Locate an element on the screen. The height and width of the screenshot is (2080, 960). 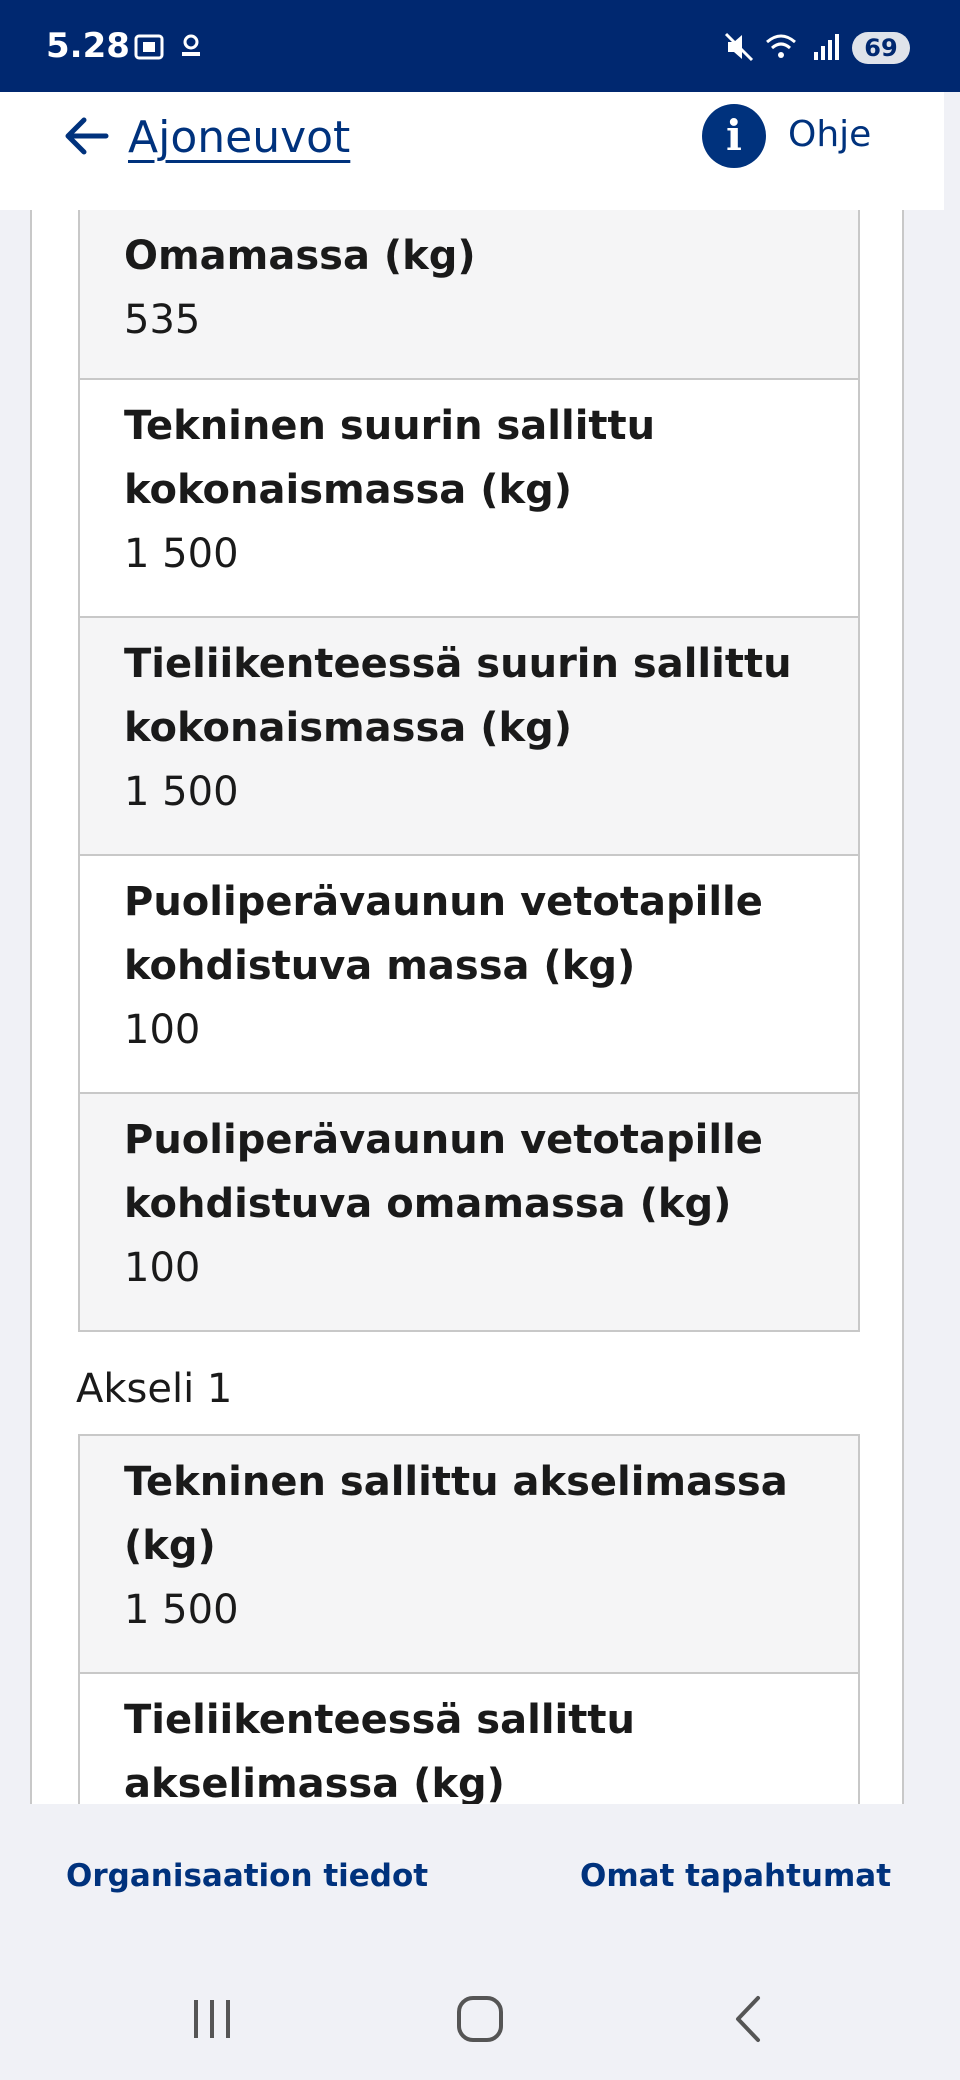
app-header: Ajoneuvot i Ohje is located at coordinates (472, 151).